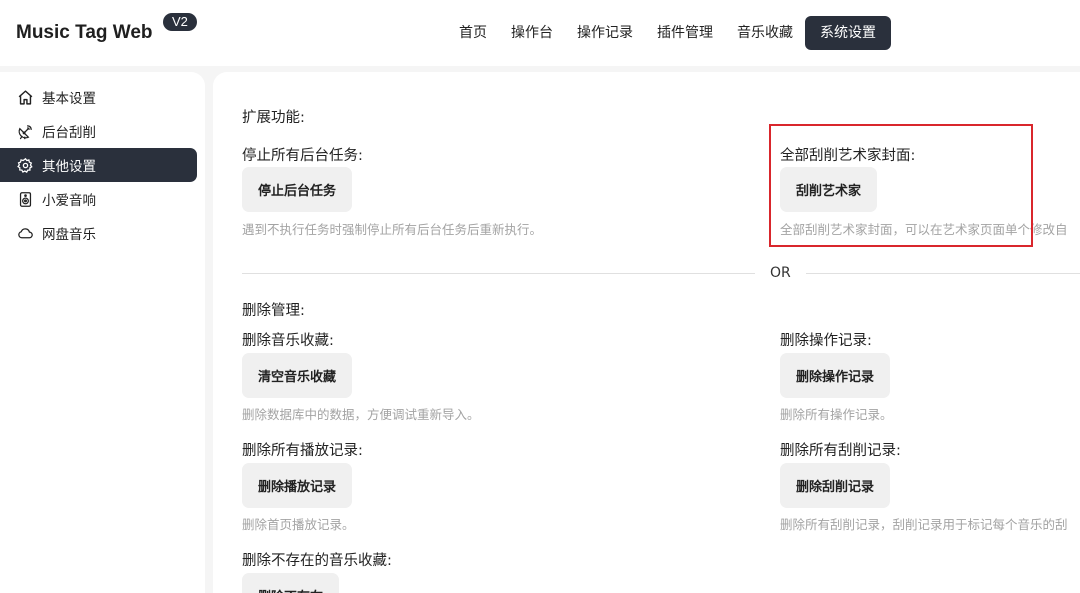 The image size is (1080, 593). What do you see at coordinates (605, 33) in the screenshot?
I see `nav-operation-records: 操作记录` at bounding box center [605, 33].